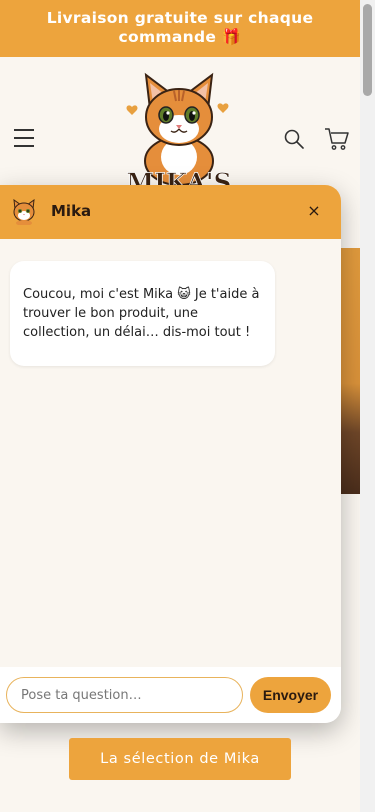 The height and width of the screenshot is (812, 375). I want to click on search-icon, so click(294, 139).